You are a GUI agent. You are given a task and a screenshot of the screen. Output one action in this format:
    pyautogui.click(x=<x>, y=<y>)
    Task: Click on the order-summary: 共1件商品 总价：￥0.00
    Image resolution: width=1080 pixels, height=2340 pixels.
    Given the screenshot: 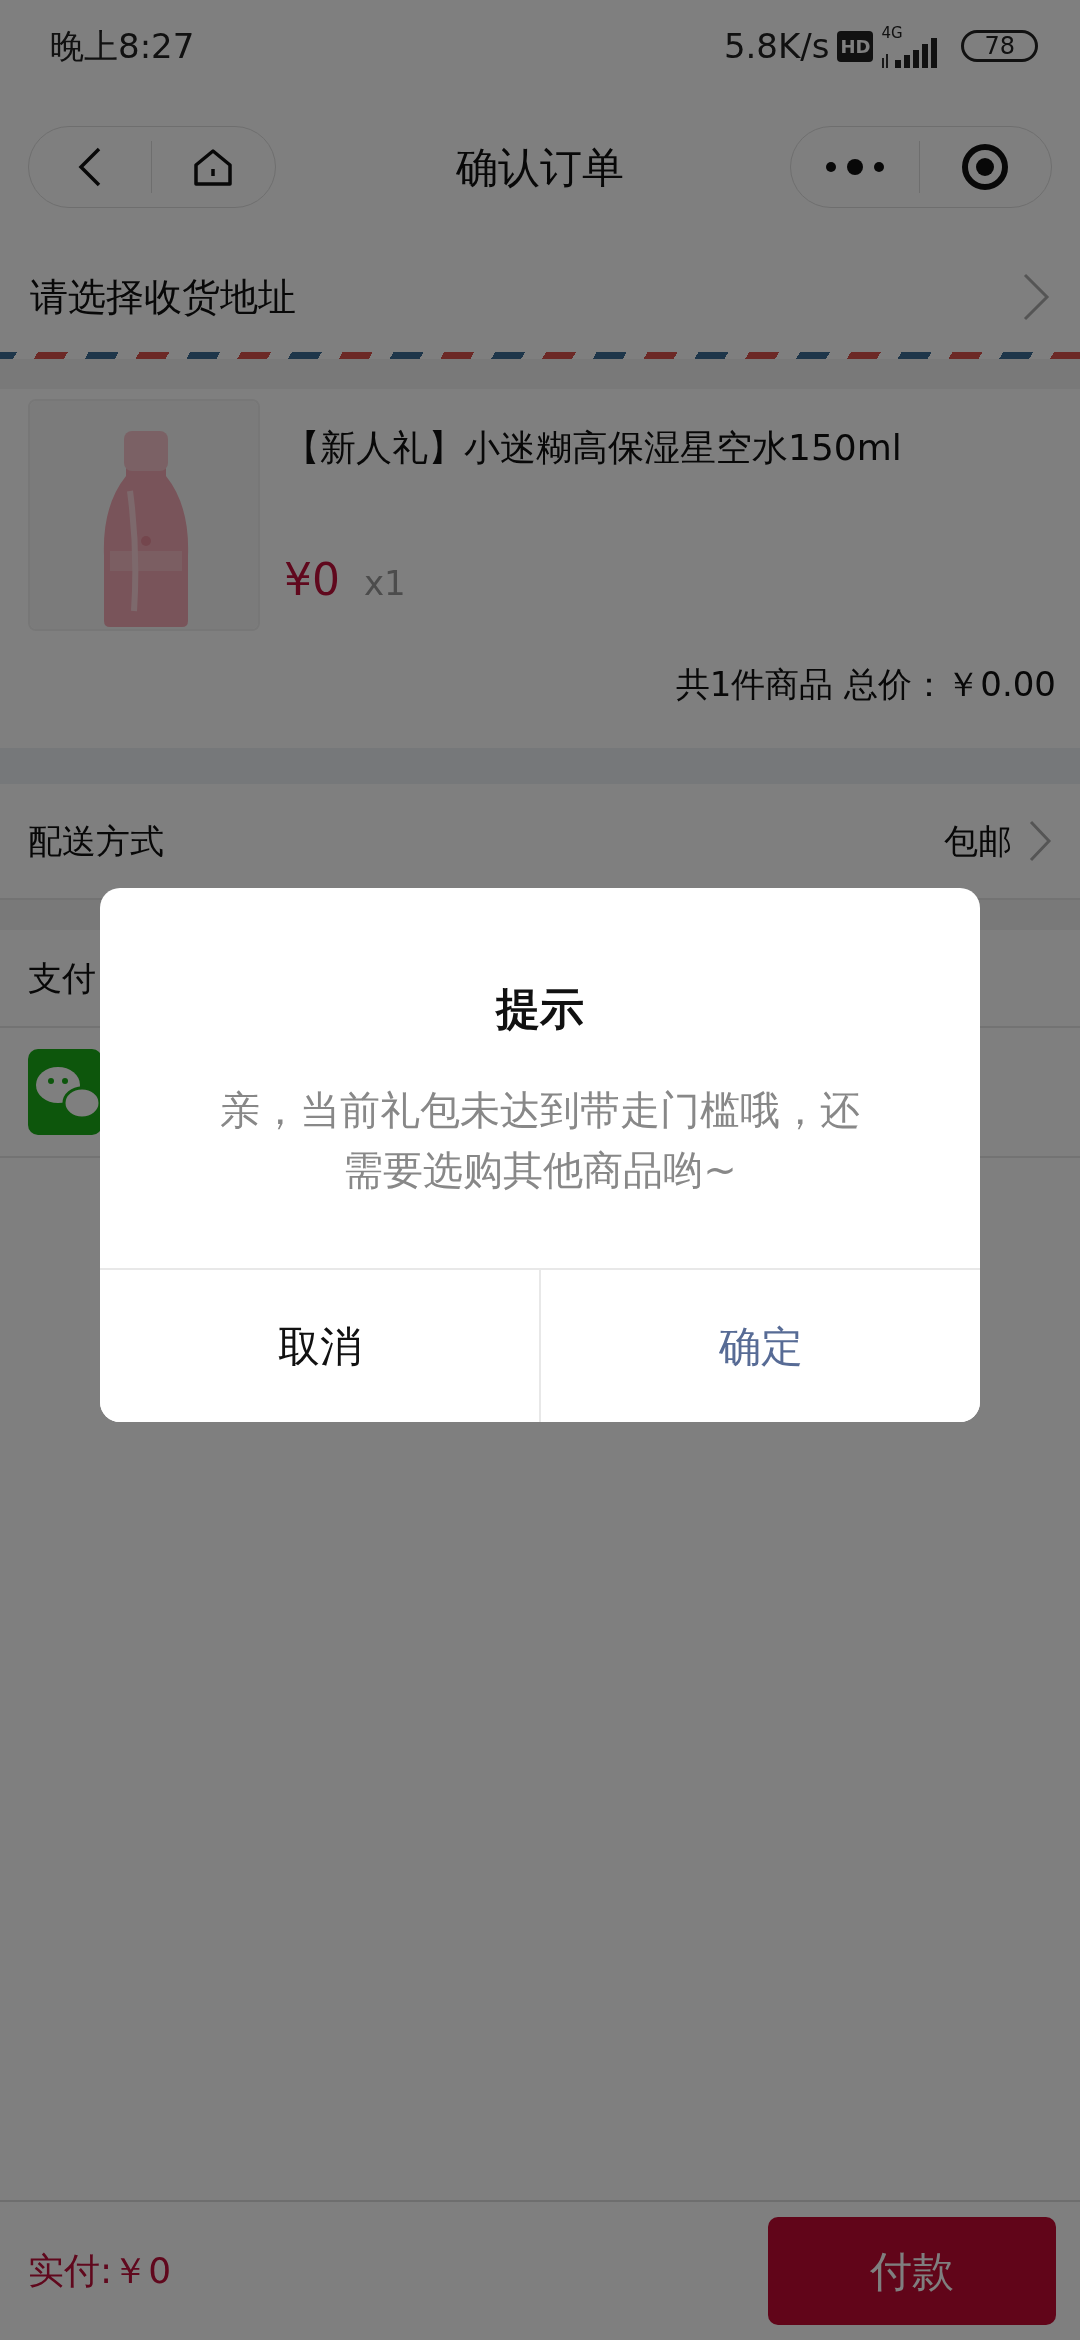 What is the action you would take?
    pyautogui.click(x=865, y=684)
    